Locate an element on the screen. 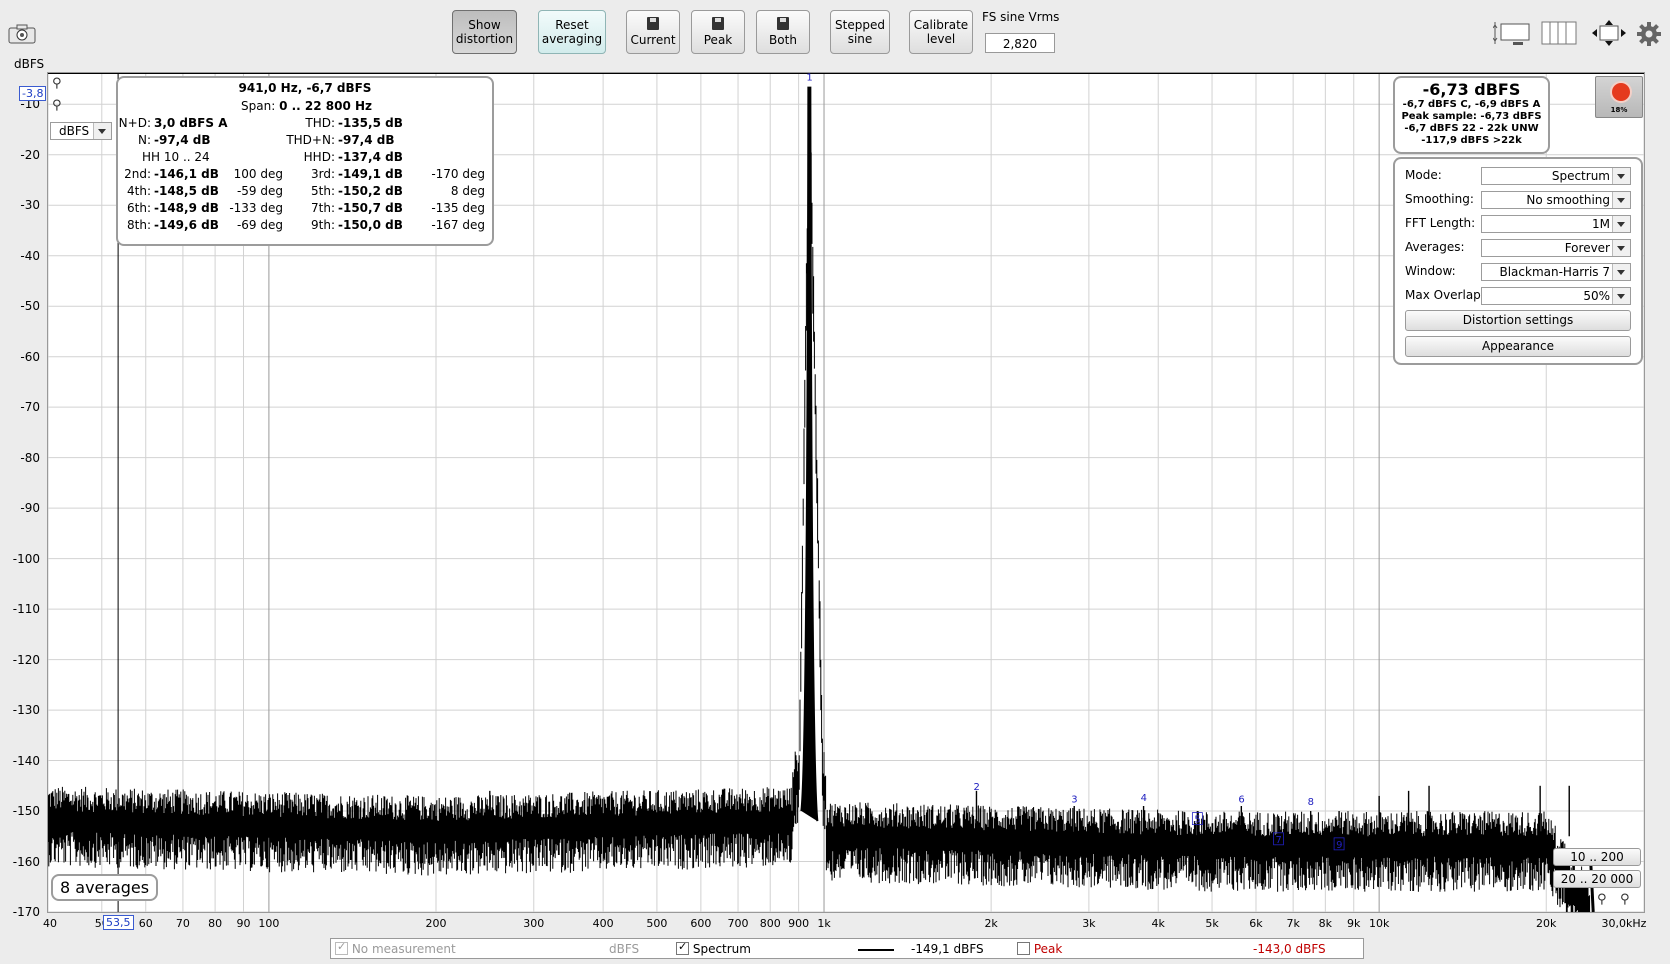 The height and width of the screenshot is (964, 1670). gear-icon is located at coordinates (1649, 34).